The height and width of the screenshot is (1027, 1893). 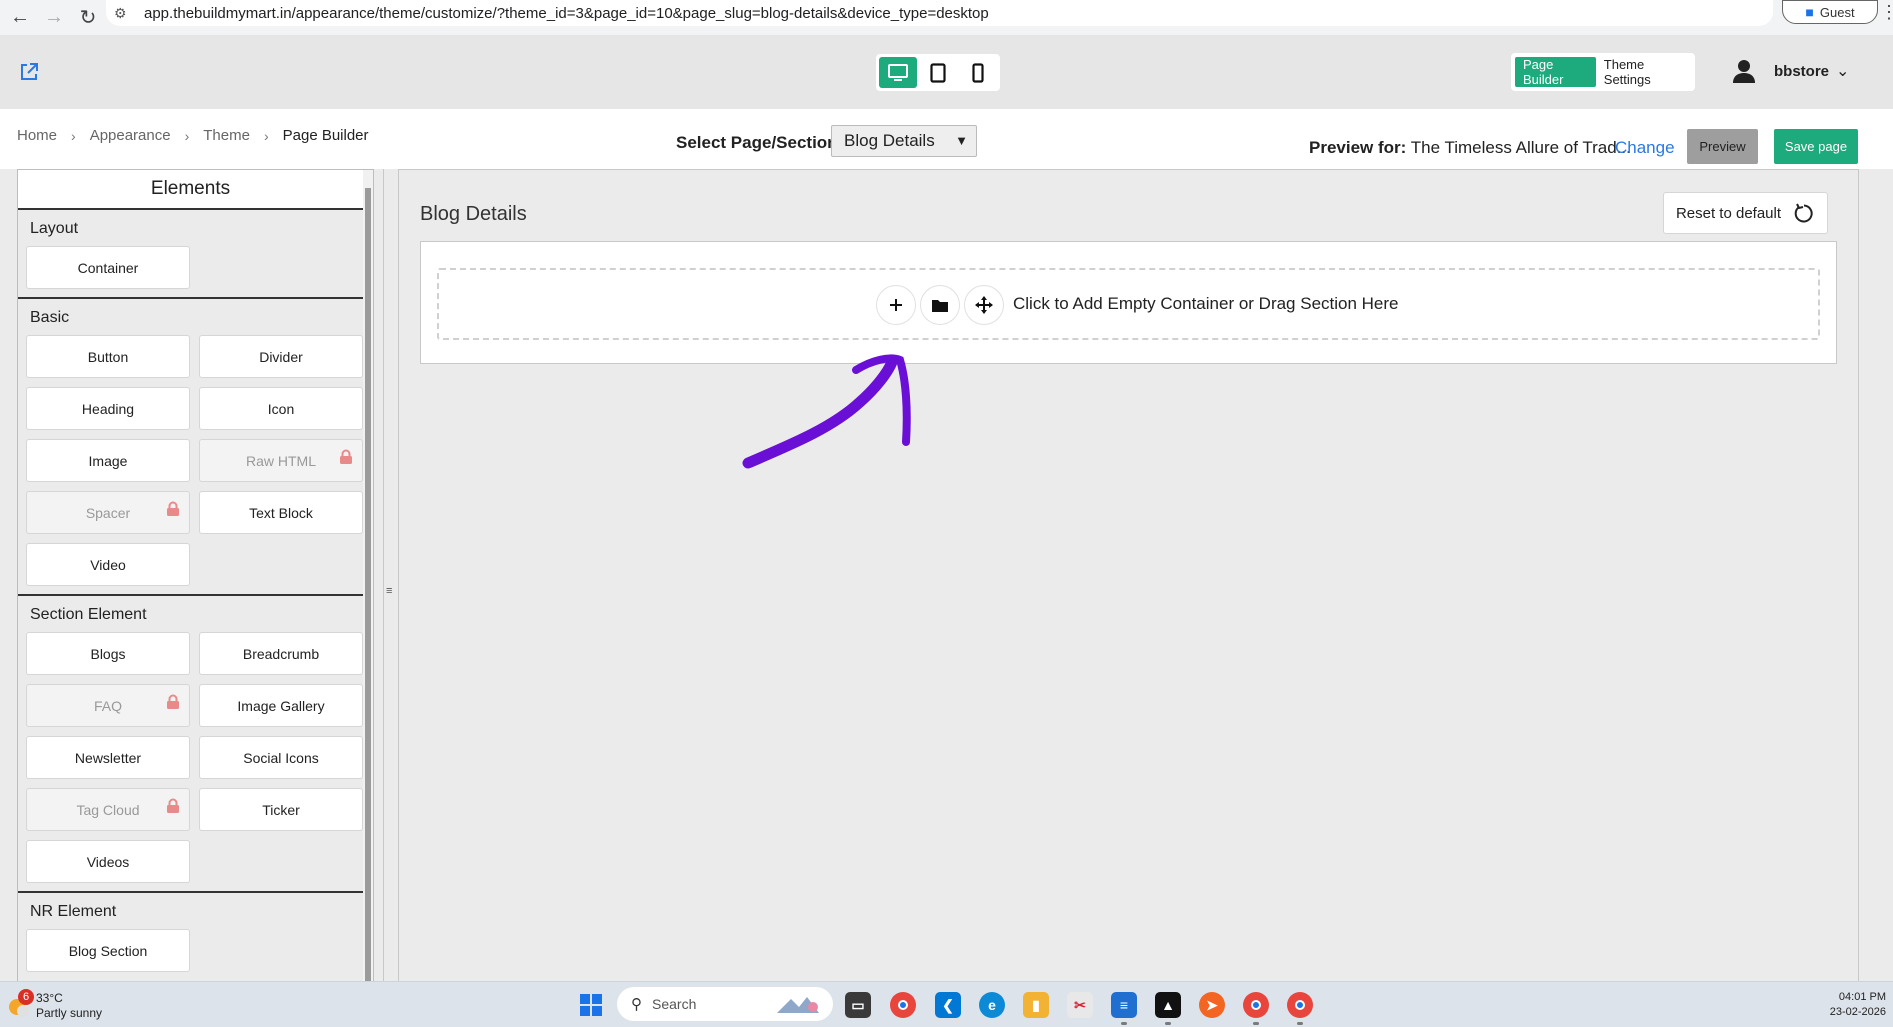 I want to click on weather-desc: Partly sunny, so click(x=69, y=1013).